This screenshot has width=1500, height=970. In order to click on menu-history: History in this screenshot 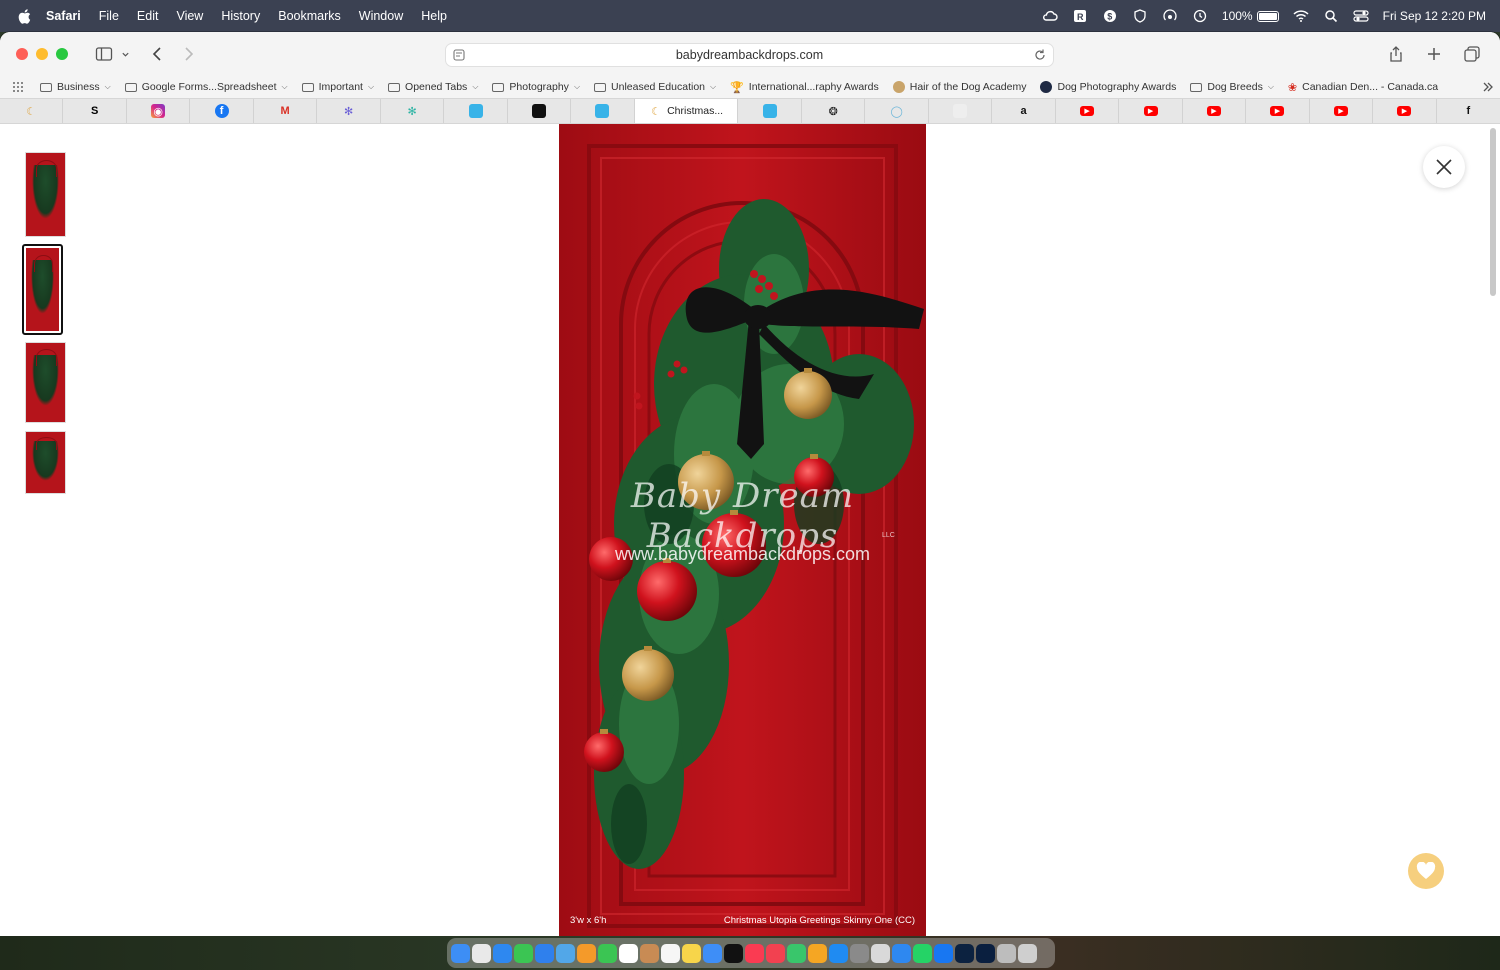, I will do `click(240, 16)`.